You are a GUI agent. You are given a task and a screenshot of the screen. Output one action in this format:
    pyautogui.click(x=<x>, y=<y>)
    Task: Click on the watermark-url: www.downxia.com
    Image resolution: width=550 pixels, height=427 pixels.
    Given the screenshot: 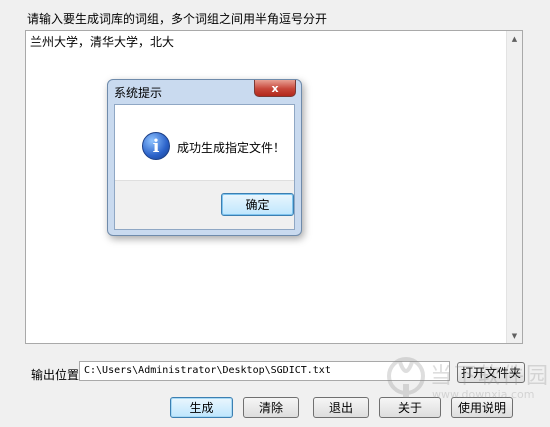 What is the action you would take?
    pyautogui.click(x=483, y=394)
    